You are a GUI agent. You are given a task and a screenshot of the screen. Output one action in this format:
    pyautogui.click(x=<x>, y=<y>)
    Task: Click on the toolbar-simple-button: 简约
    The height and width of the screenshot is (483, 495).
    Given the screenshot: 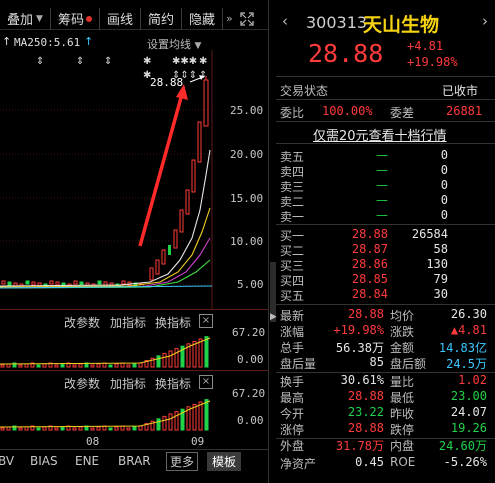 What is the action you would take?
    pyautogui.click(x=161, y=18)
    